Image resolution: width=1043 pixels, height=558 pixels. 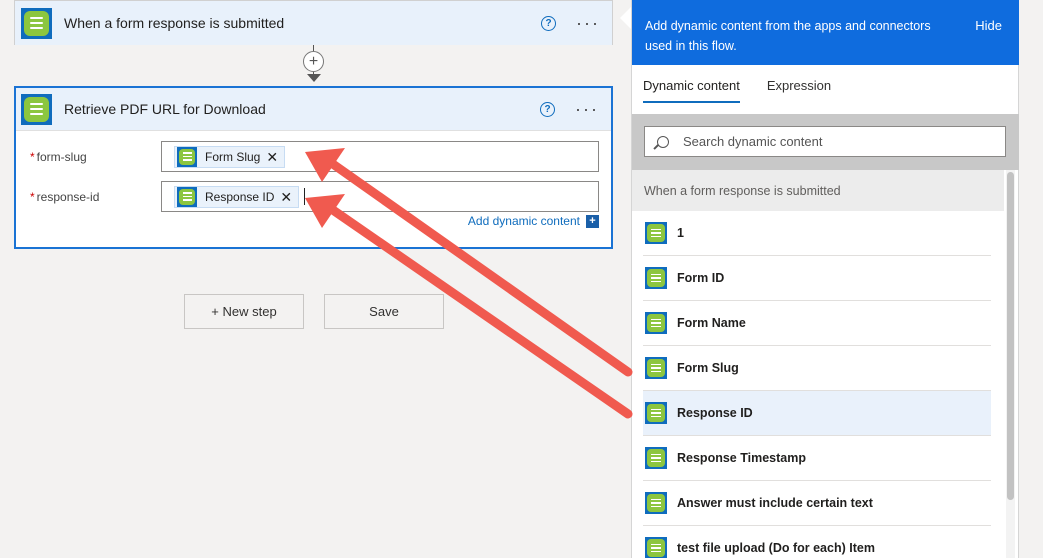 What do you see at coordinates (314, 78) in the screenshot?
I see `connector-arrow-icon` at bounding box center [314, 78].